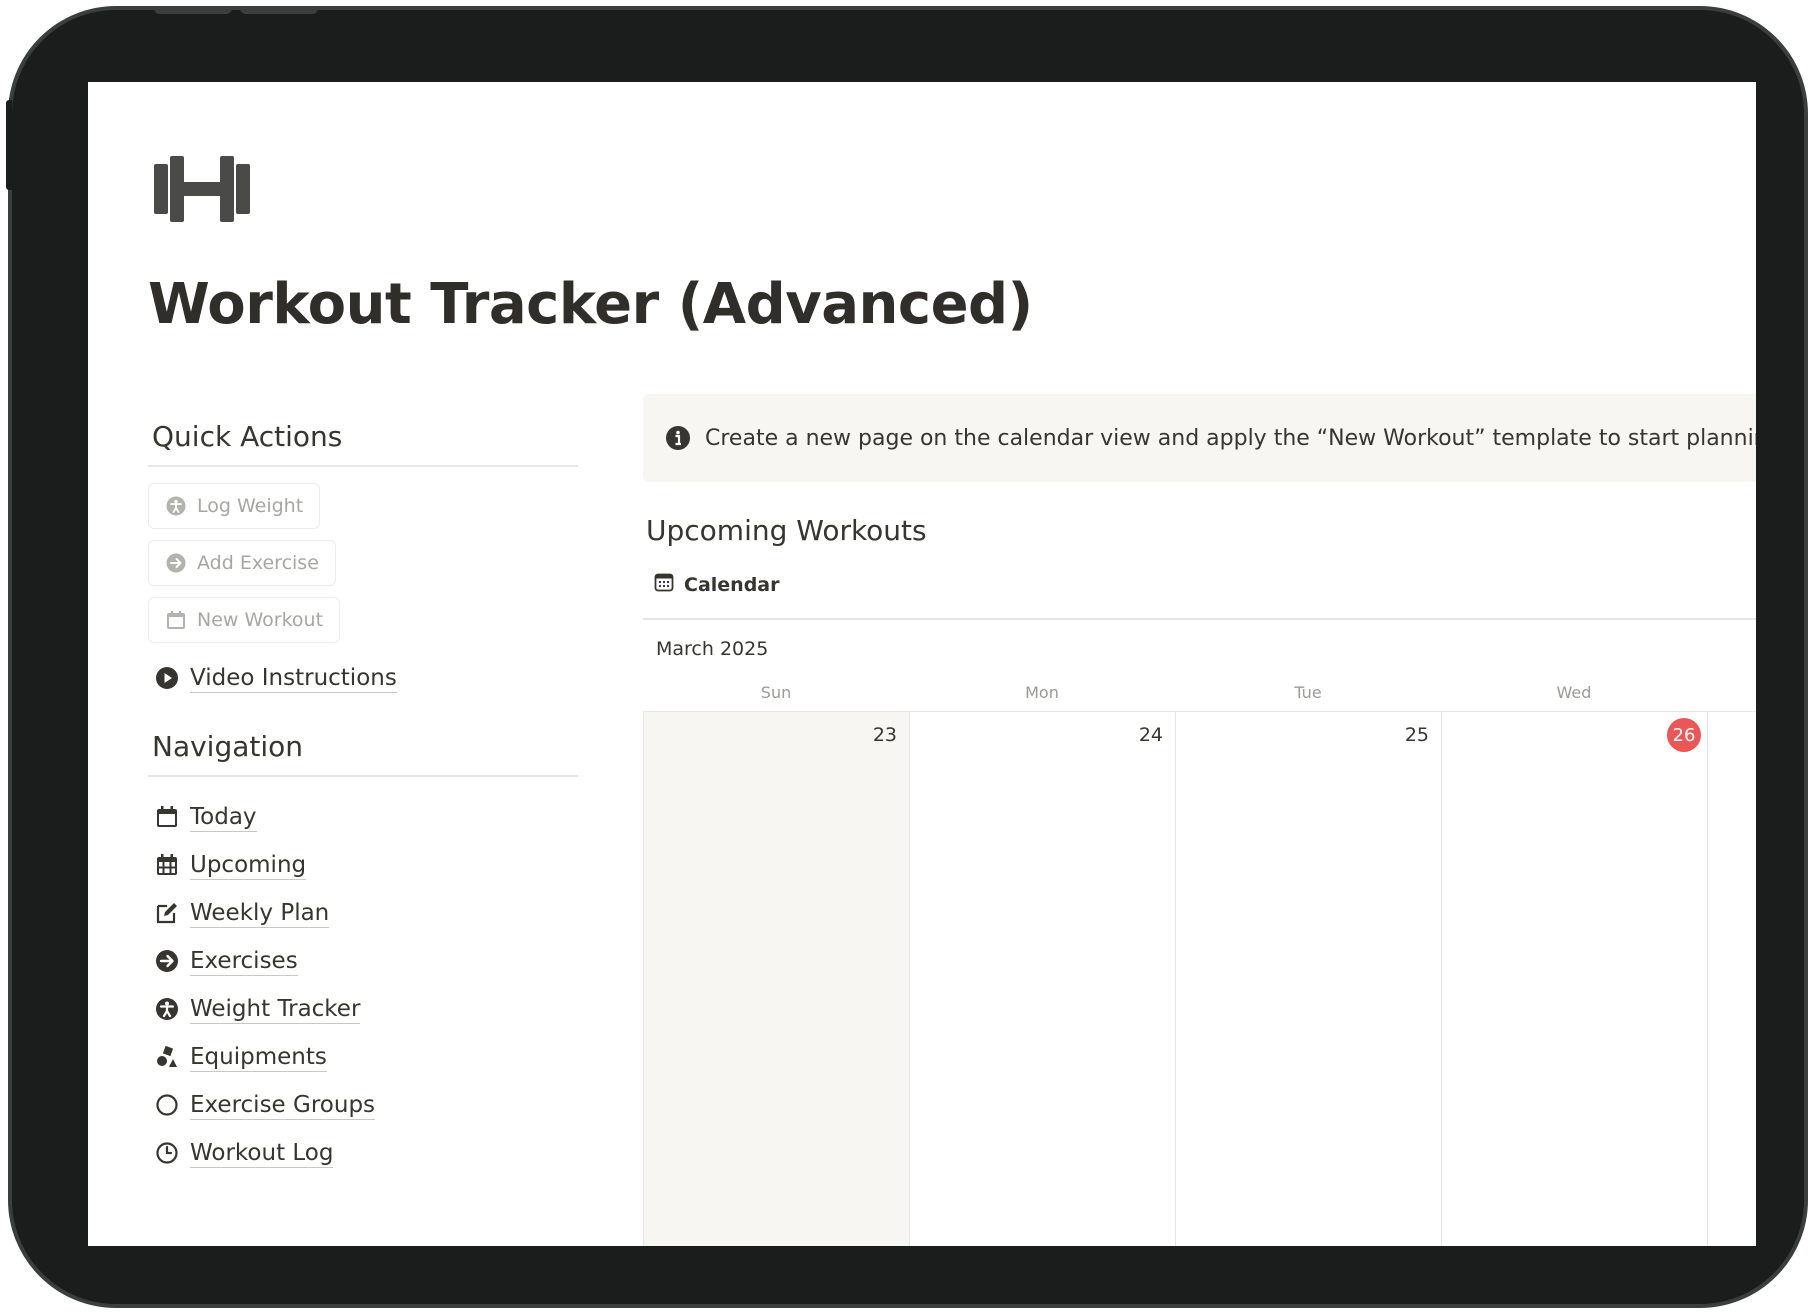 This screenshot has height=1314, width=1816. What do you see at coordinates (786, 530) in the screenshot?
I see `upcoming-workouts-heading: Upcoming Workouts` at bounding box center [786, 530].